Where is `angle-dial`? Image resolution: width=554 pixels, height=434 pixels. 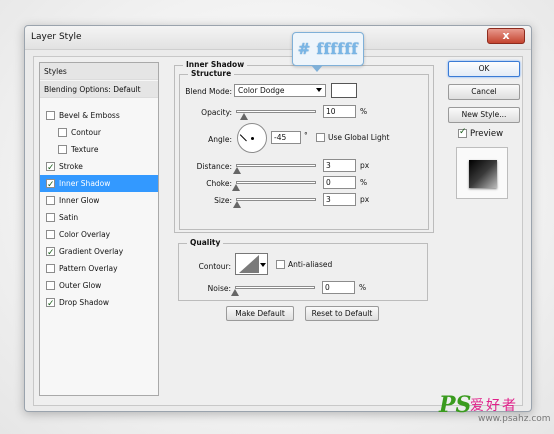
angle-dial is located at coordinates (252, 138).